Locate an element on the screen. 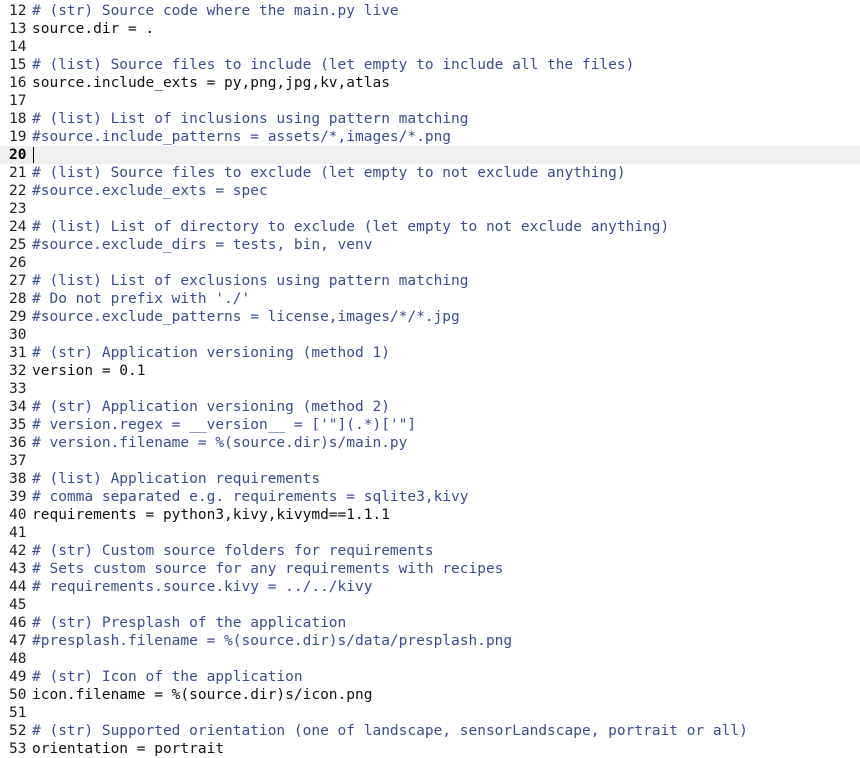  code-text: icon.filename = %(source.dir)s/icon.png is located at coordinates (201, 695).